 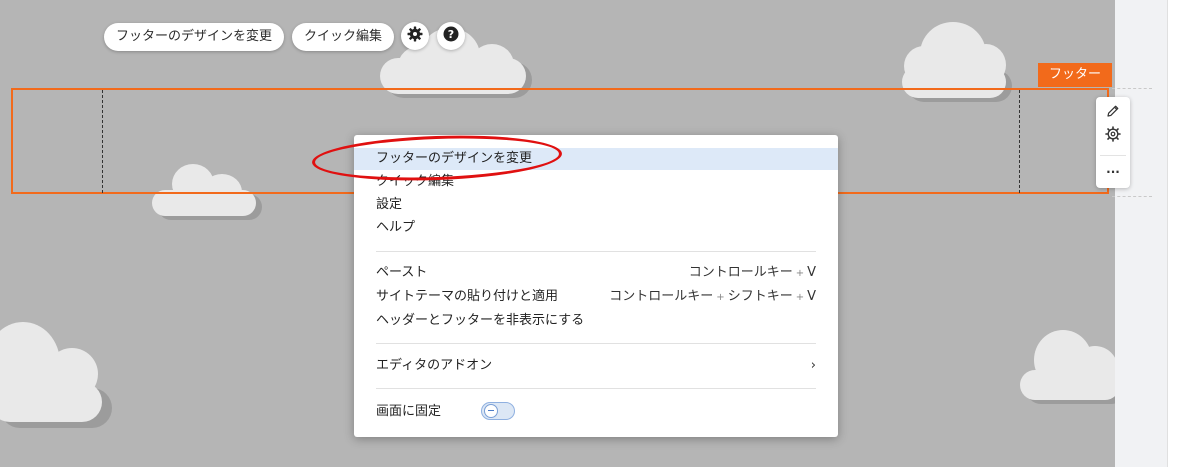 I want to click on chevron-right-icon: ›, so click(x=813, y=365).